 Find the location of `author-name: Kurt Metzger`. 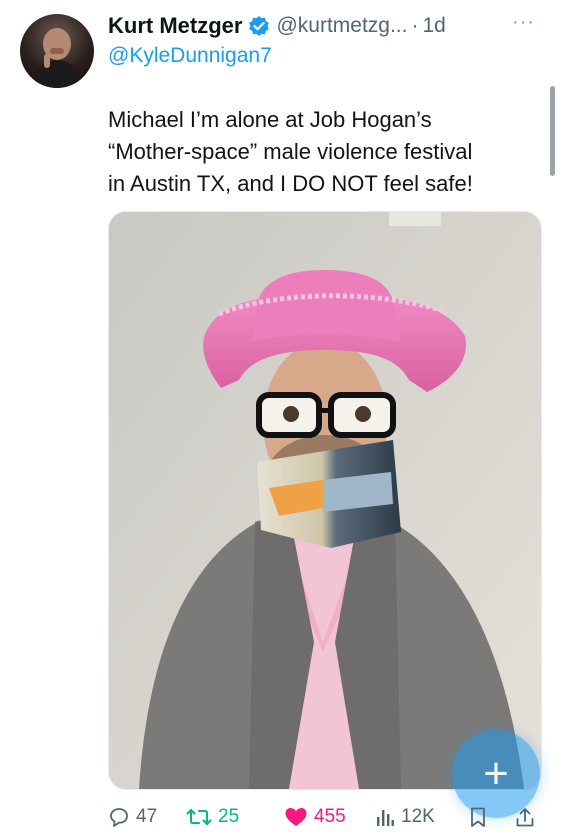

author-name: Kurt Metzger is located at coordinates (175, 26).